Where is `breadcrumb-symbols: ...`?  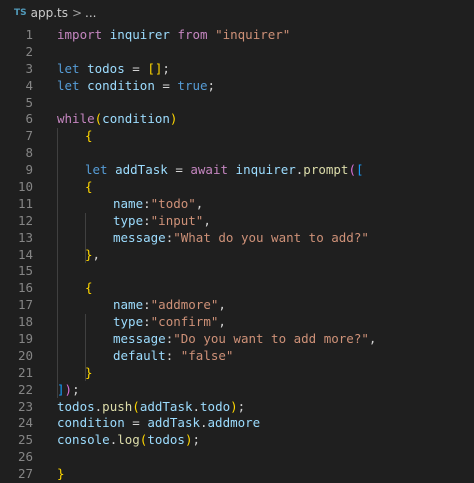
breadcrumb-symbols: ... is located at coordinates (90, 13).